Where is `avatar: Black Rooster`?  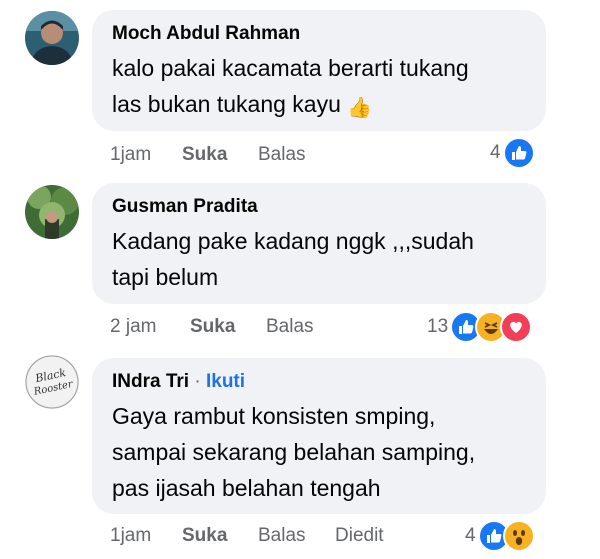
avatar: Black Rooster is located at coordinates (52, 382).